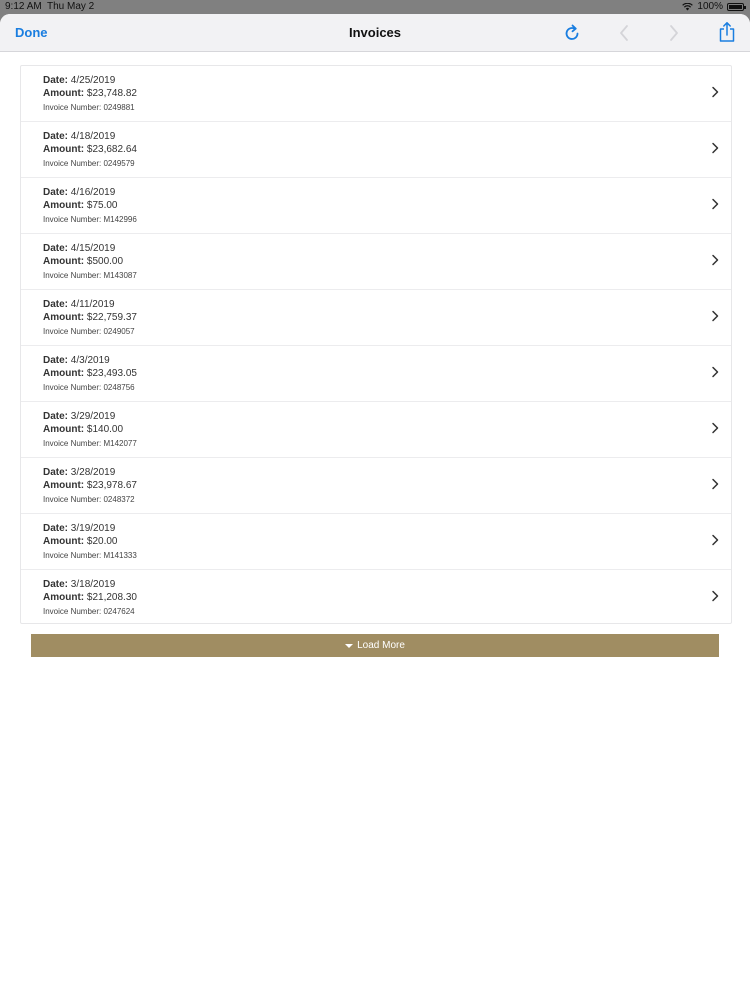  I want to click on invoice-date: Date: 4/15/2019, so click(79, 248).